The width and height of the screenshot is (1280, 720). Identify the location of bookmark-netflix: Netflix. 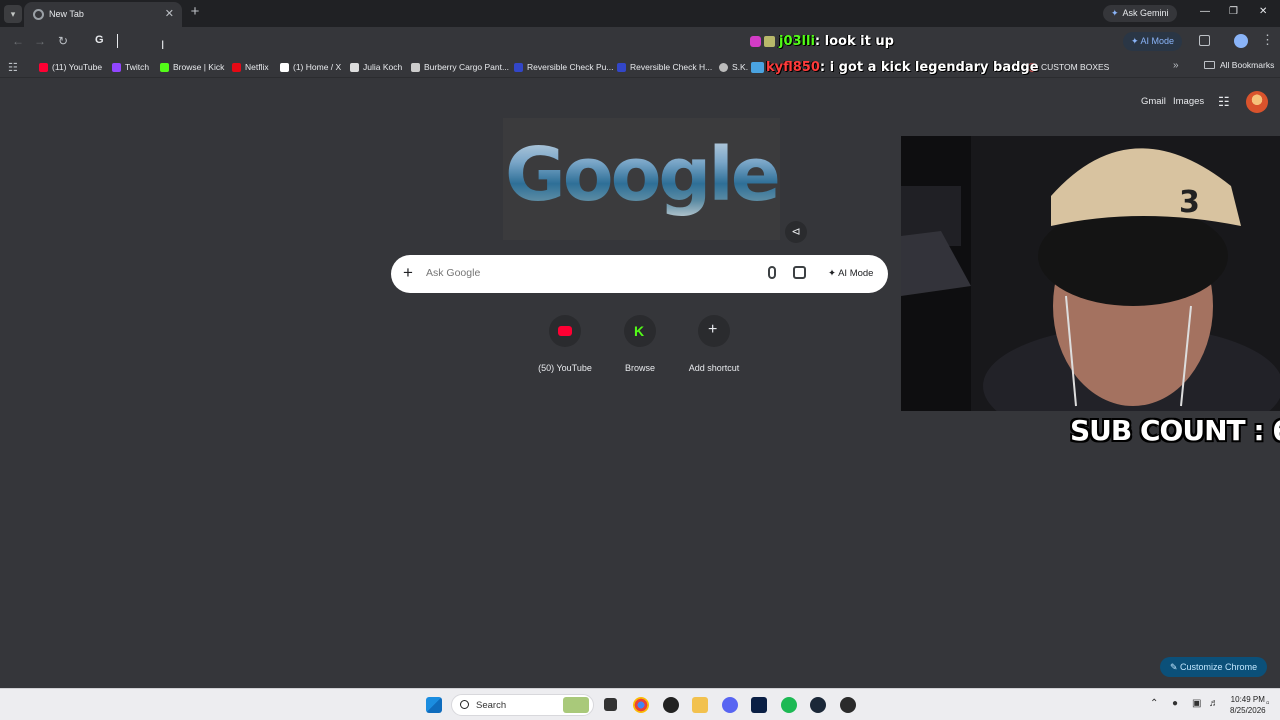
(250, 67).